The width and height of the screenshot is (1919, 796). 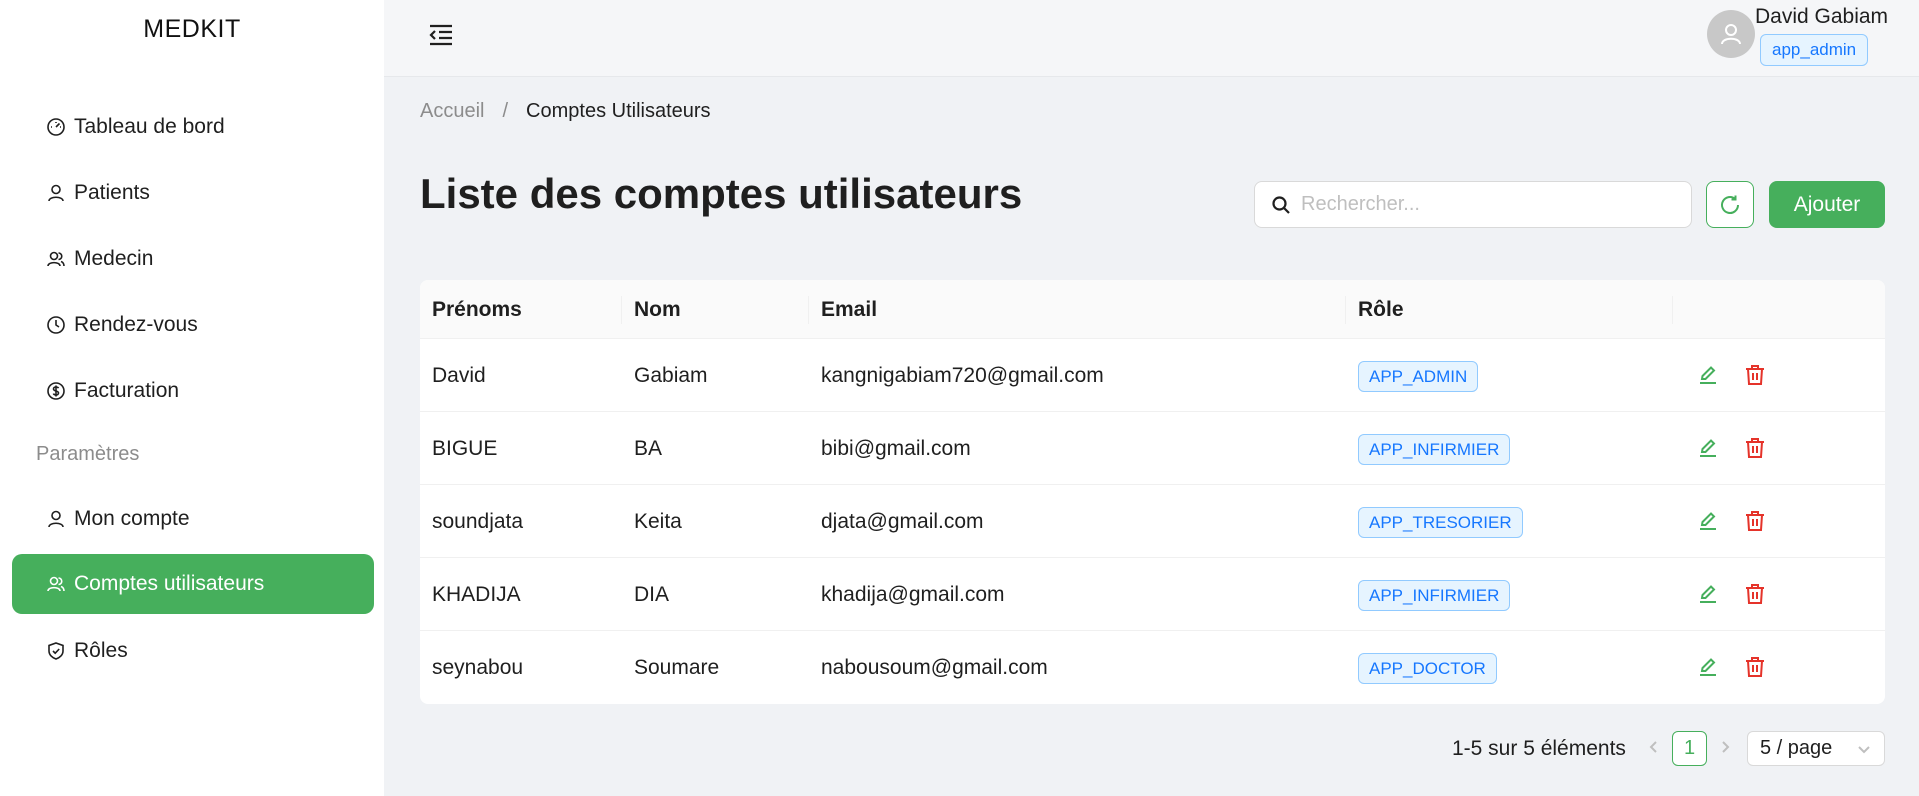 What do you see at coordinates (88, 454) in the screenshot?
I see `sidebar-group-label: Paramètres` at bounding box center [88, 454].